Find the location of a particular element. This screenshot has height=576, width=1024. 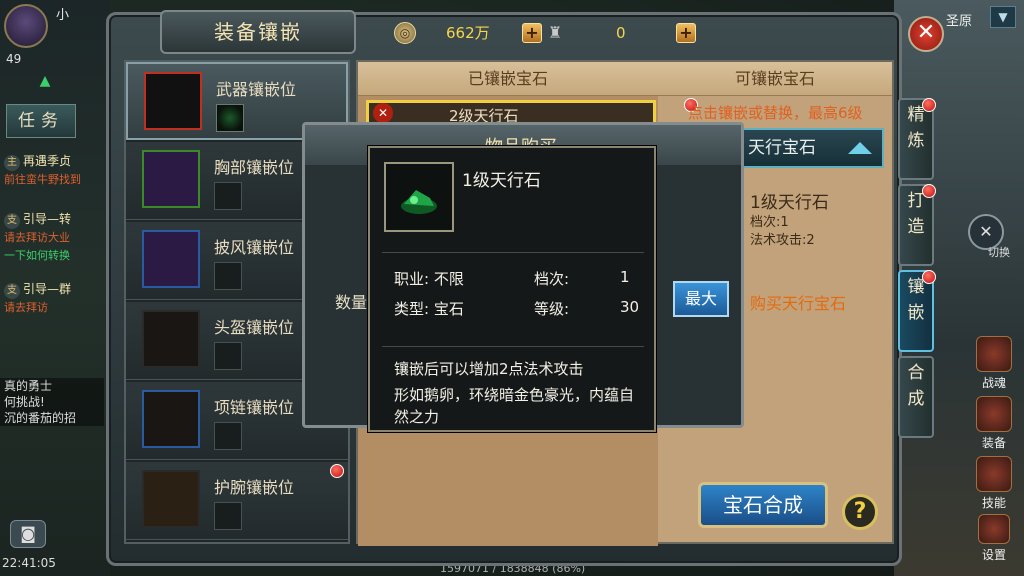

gem-card-grade: 档次:1 is located at coordinates (769, 222).